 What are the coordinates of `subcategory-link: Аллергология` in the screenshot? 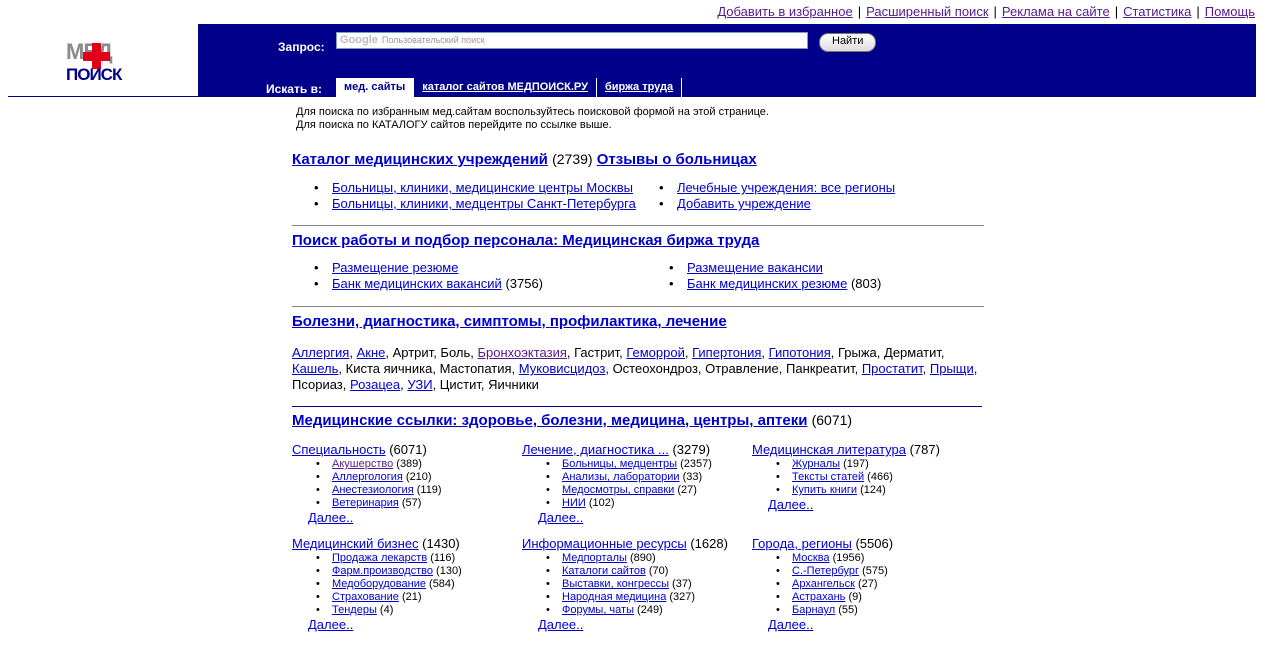 It's located at (367, 477).